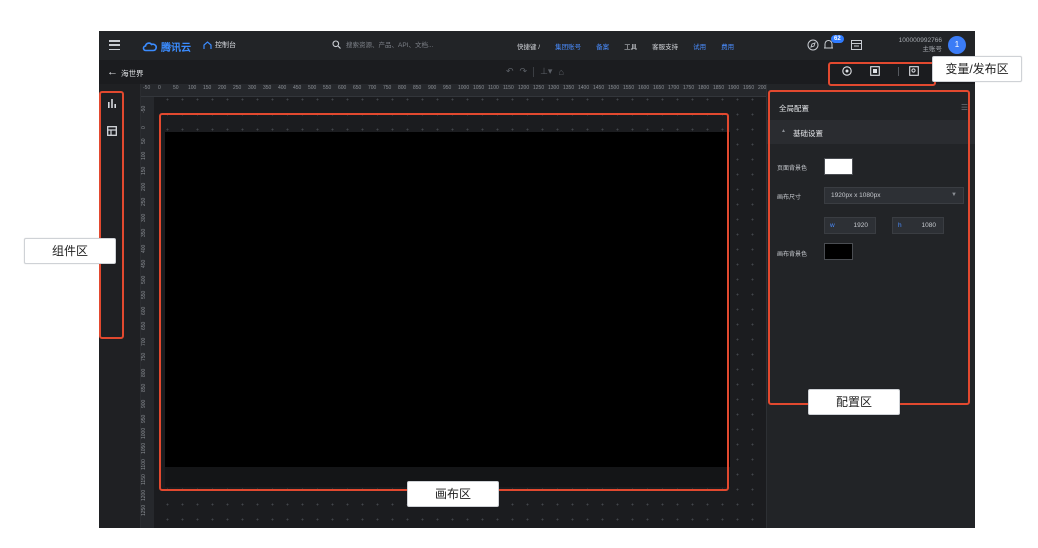 Image resolution: width=1038 pixels, height=548 pixels. What do you see at coordinates (222, 88) in the screenshot?
I see `ruler-tick-label: 200` at bounding box center [222, 88].